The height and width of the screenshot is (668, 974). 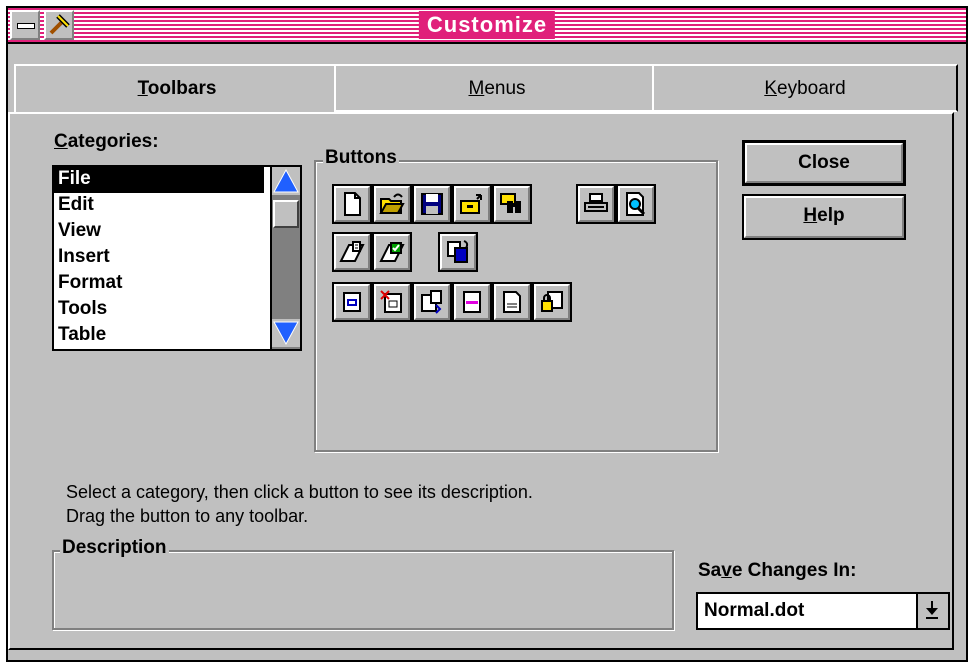 I want to click on list-item: Tools, so click(x=177, y=310).